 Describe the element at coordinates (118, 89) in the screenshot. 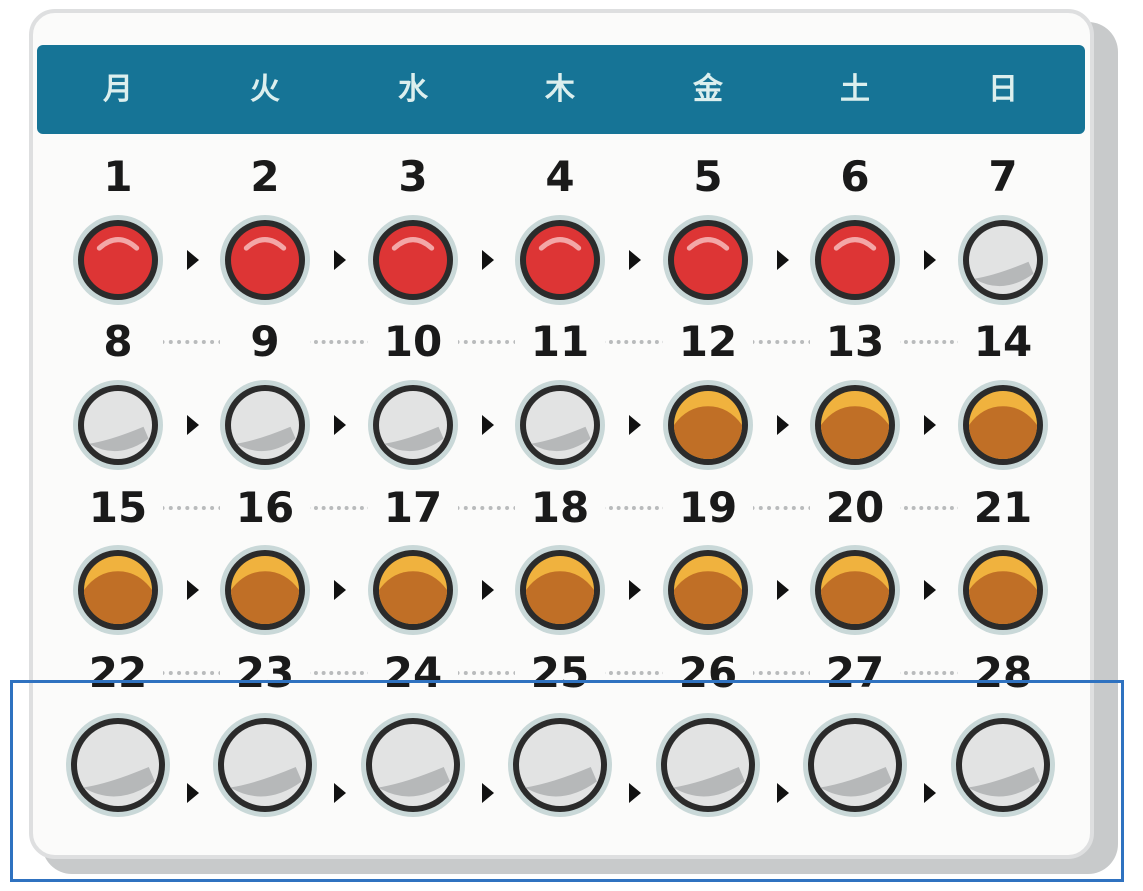

I see `weekday-label-mon: 月` at that location.